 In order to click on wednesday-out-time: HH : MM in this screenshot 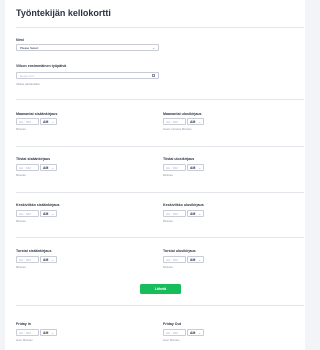, I will do `click(174, 213)`.